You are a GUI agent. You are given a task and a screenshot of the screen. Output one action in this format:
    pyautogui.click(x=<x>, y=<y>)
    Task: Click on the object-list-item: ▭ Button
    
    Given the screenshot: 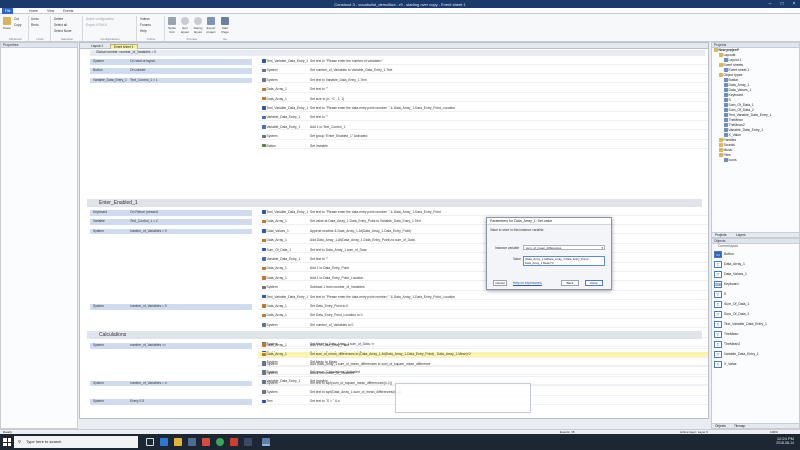 What is the action you would take?
    pyautogui.click(x=755, y=254)
    